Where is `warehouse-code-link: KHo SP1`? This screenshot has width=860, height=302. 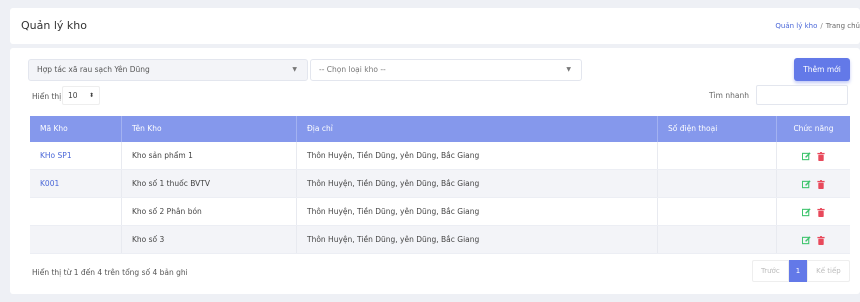 warehouse-code-link: KHo SP1 is located at coordinates (76, 155).